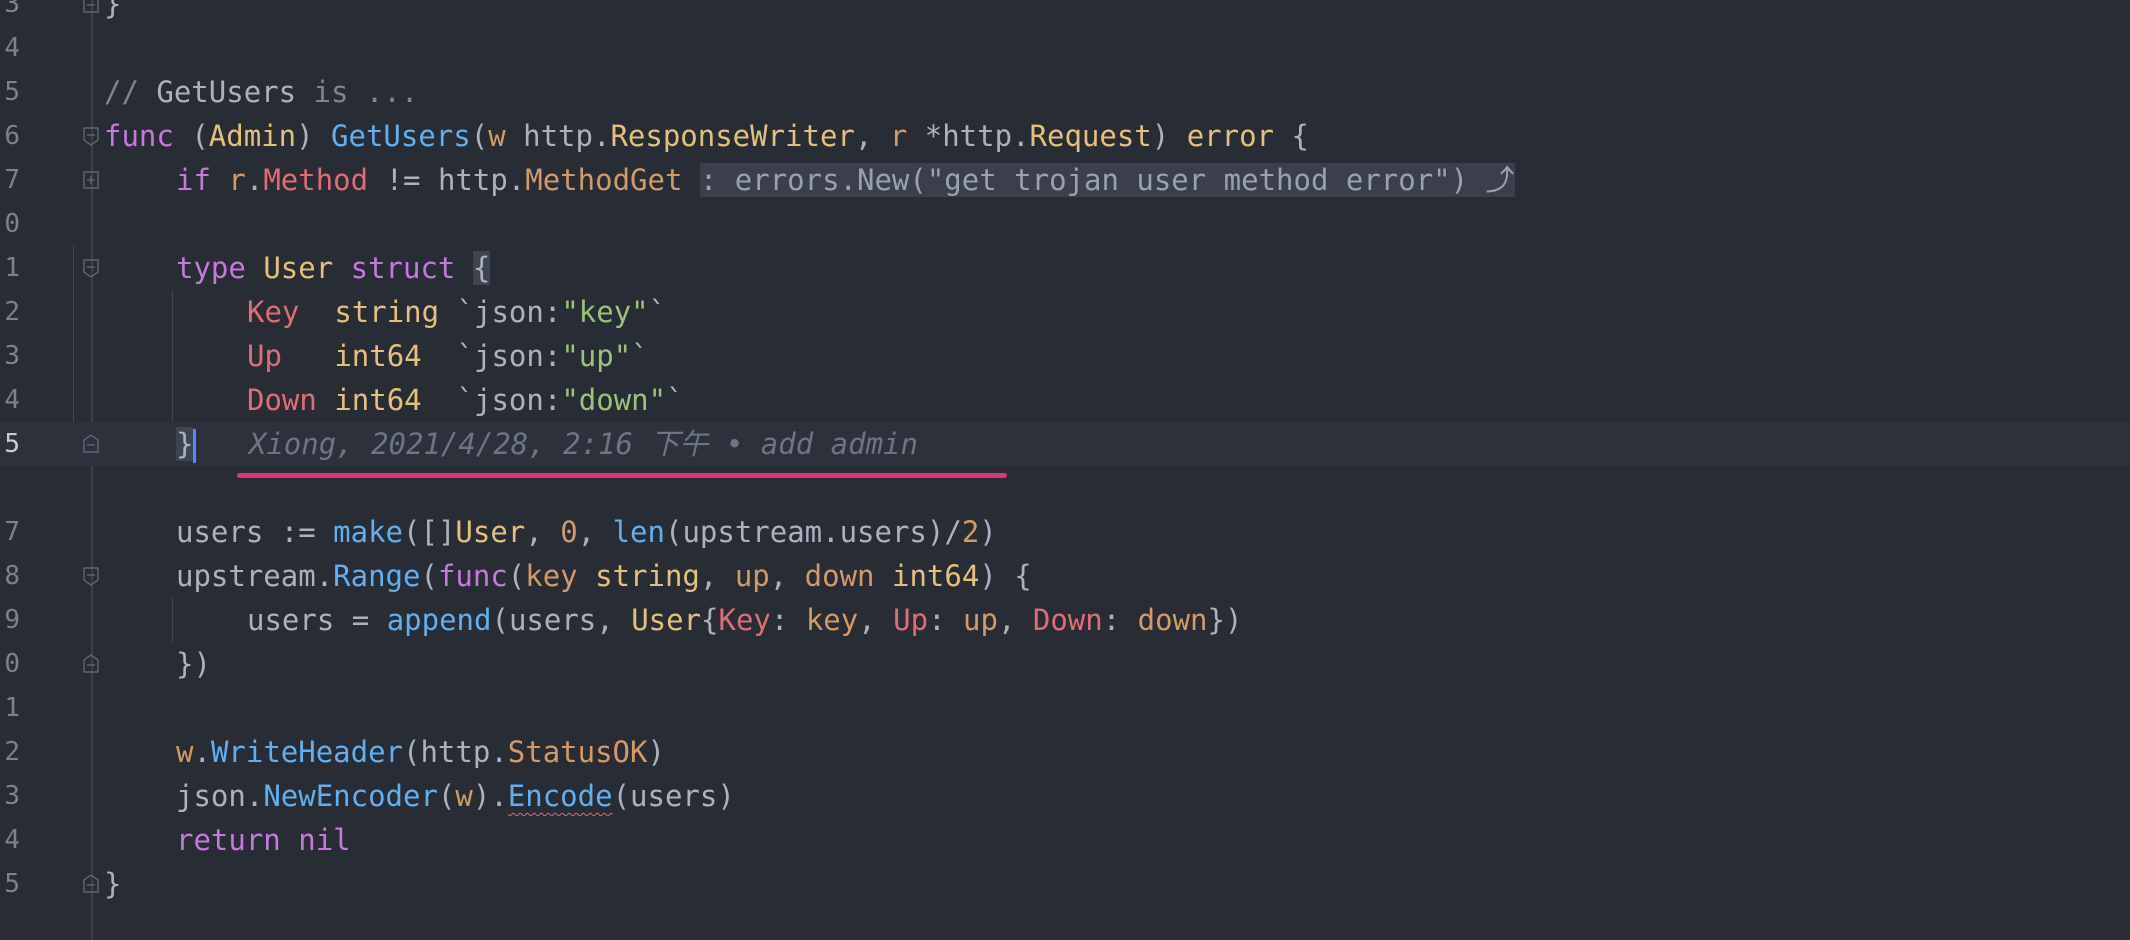 This screenshot has width=2130, height=940. What do you see at coordinates (560, 796) in the screenshot?
I see `lint-warning-underline: Encode` at bounding box center [560, 796].